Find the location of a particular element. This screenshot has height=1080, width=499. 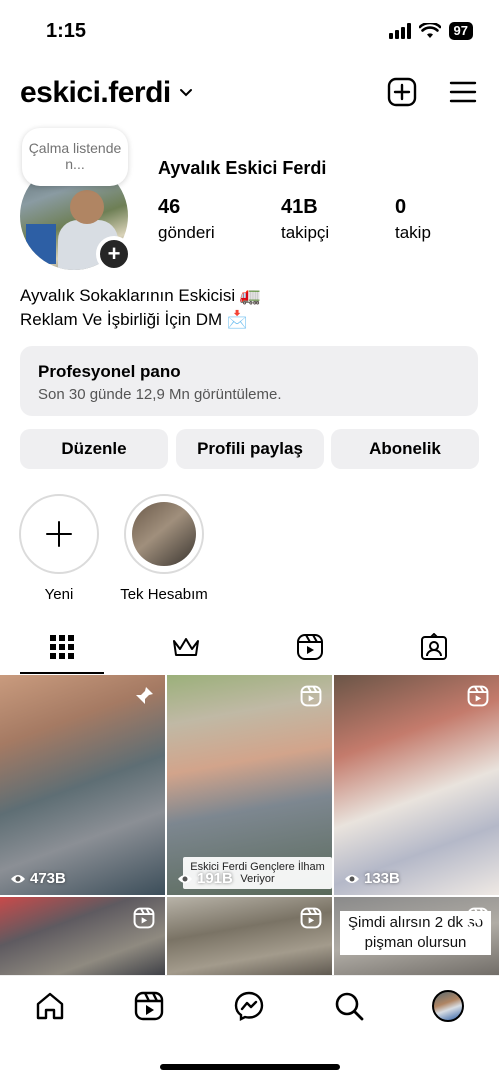

profile-tabs is located at coordinates (249, 647).